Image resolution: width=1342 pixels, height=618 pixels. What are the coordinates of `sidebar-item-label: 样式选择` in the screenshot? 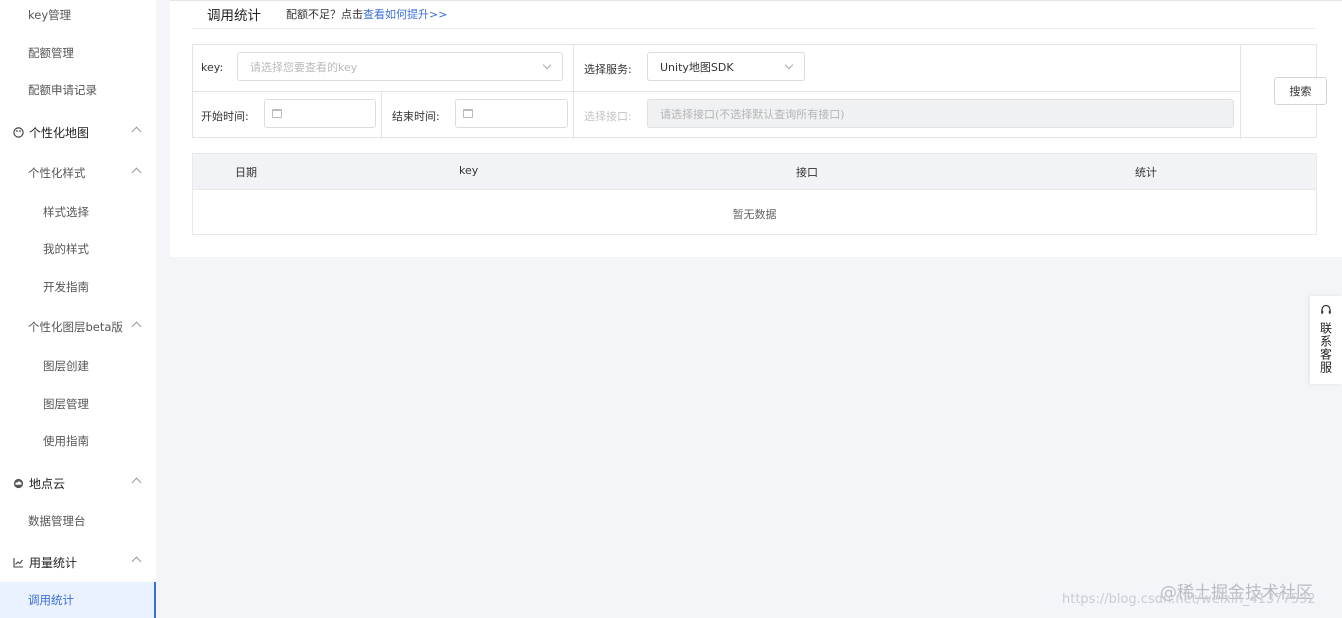 It's located at (66, 212).